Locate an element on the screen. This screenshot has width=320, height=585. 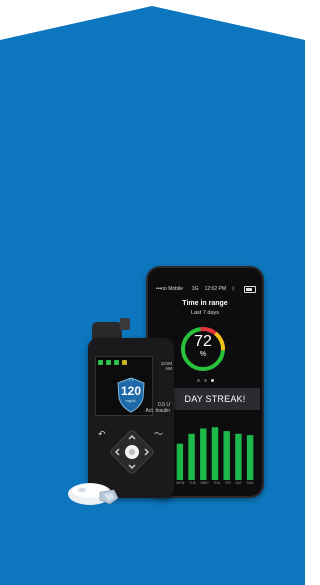
day-streak-banner: DAY STREAK! is located at coordinates (215, 399).